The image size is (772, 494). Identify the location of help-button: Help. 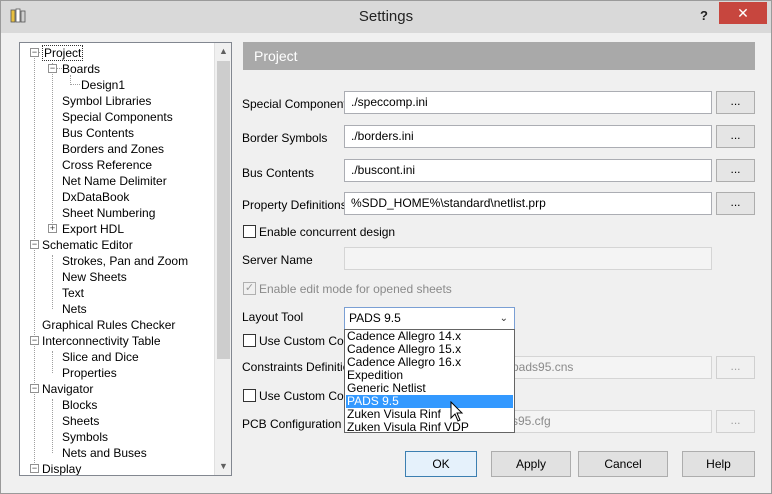
(718, 464).